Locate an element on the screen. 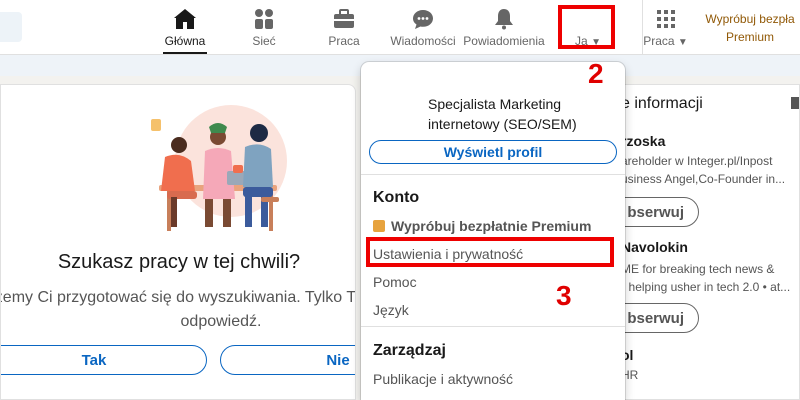 The width and height of the screenshot is (800, 400). nav-work: Praca ▼ is located at coordinates (665, 27).